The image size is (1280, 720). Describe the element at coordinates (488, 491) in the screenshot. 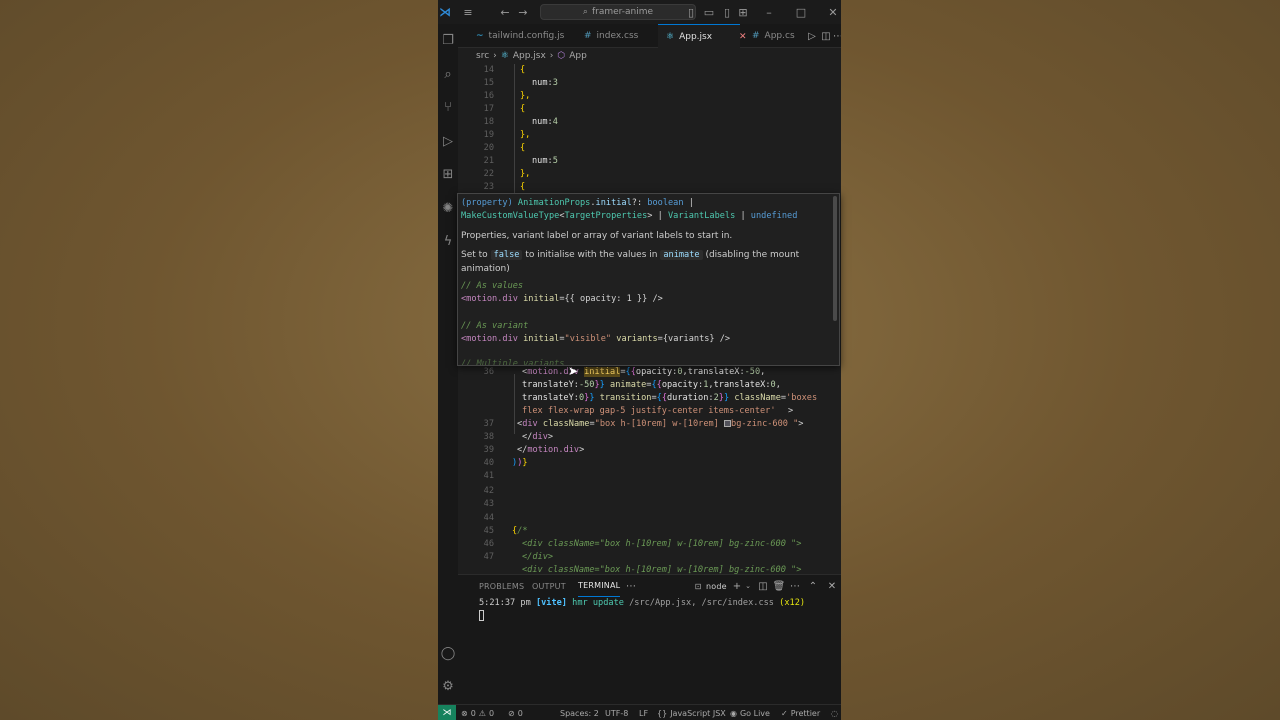

I see `line-number: 42` at that location.